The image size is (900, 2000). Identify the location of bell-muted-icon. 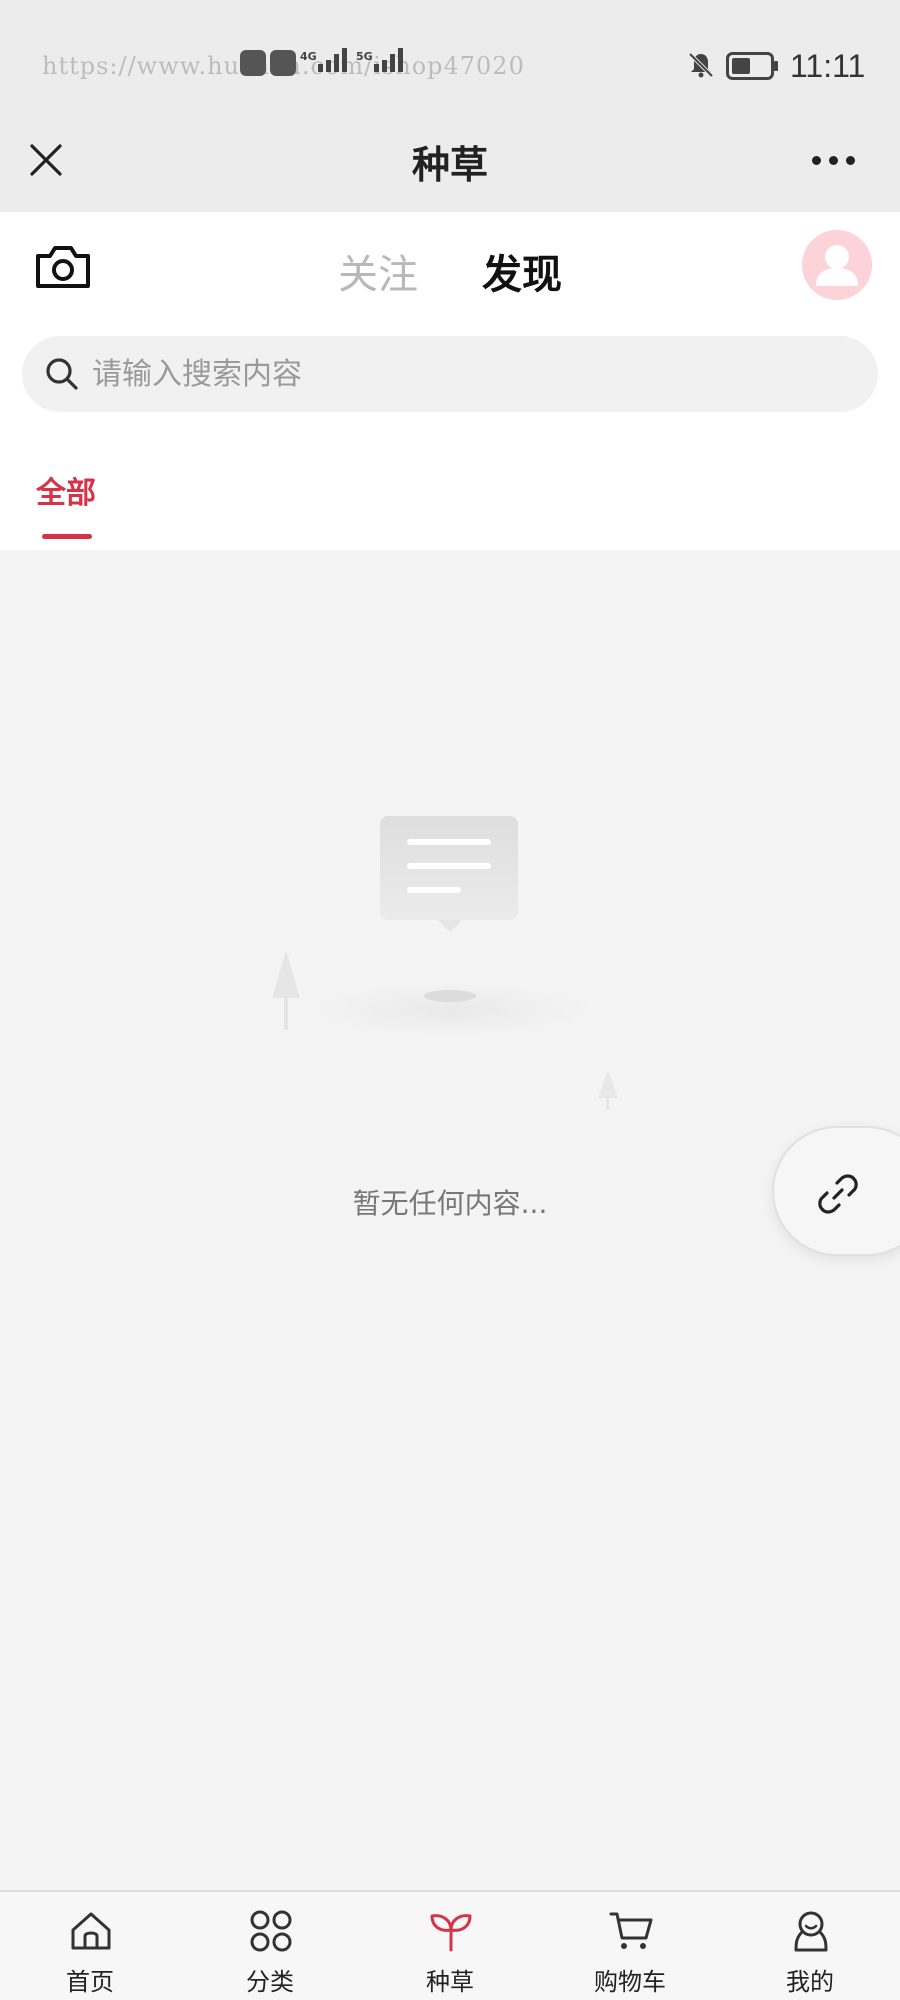
(701, 65).